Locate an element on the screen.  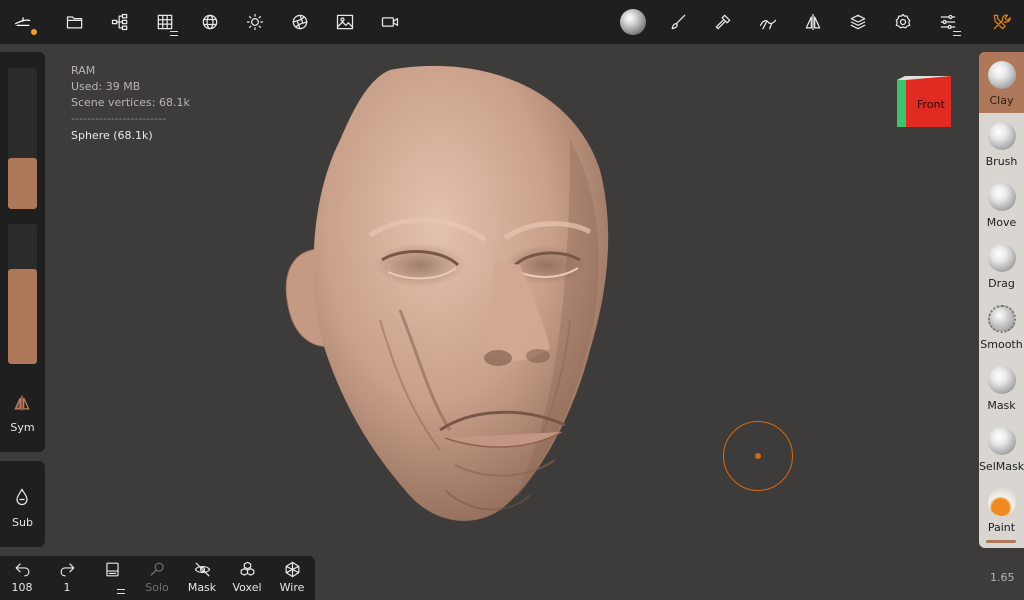
gear-icon is located at coordinates (903, 21).